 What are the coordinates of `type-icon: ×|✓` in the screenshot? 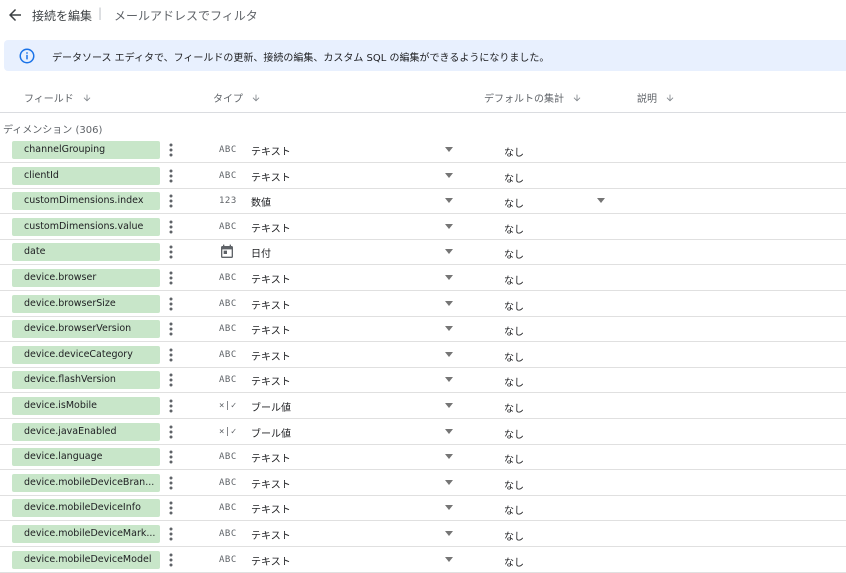 It's located at (228, 431).